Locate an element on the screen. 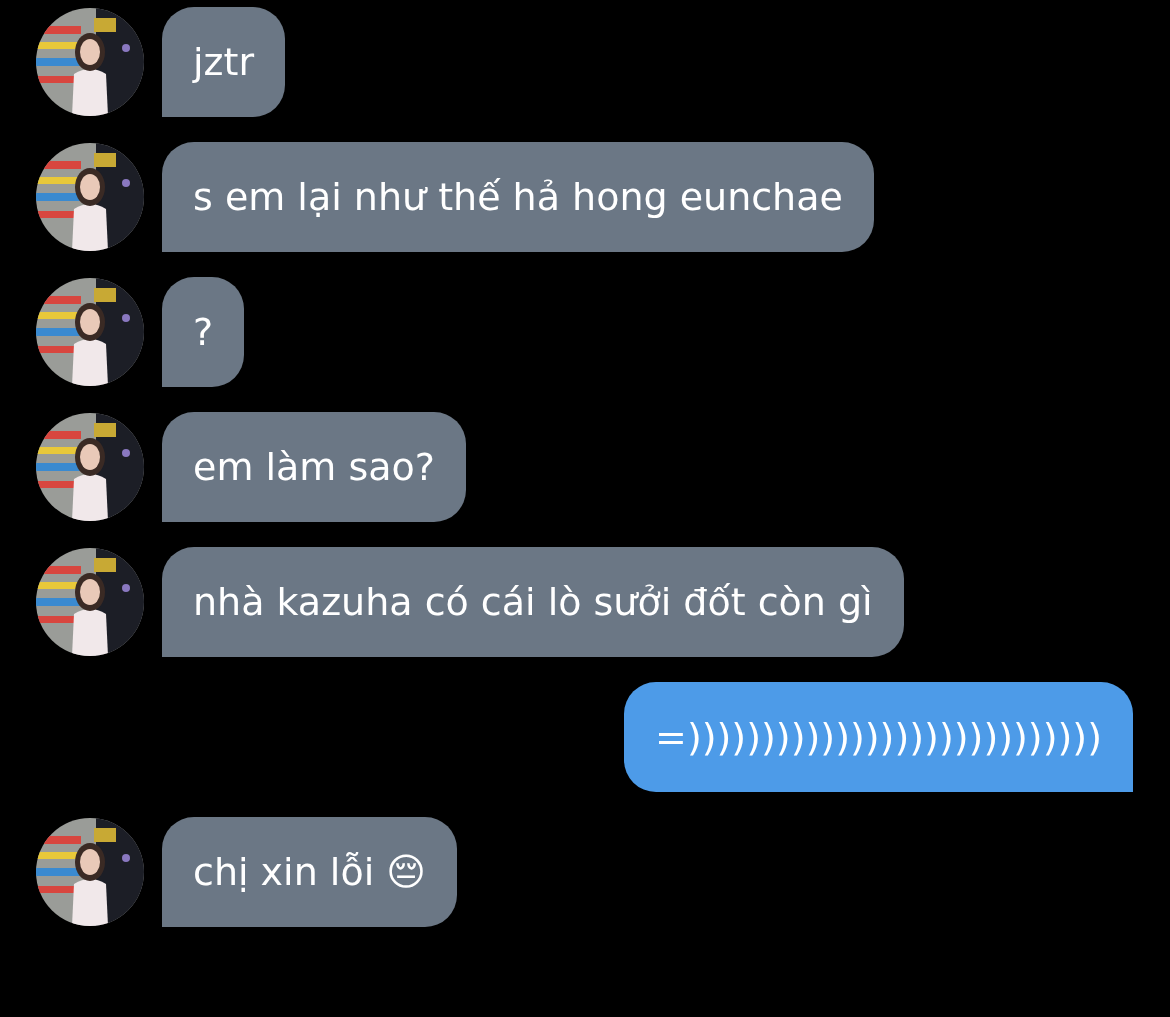 The image size is (1170, 1017). message-bubble: =)))))))))))))))))))))))))))) is located at coordinates (878, 737).